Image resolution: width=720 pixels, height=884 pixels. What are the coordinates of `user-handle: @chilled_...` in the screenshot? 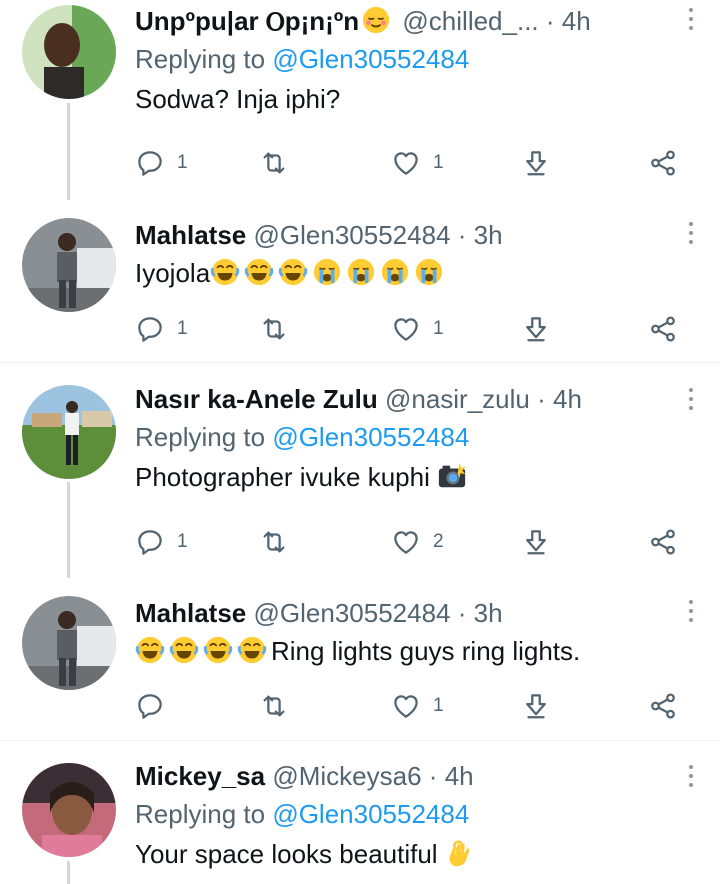 It's located at (470, 21).